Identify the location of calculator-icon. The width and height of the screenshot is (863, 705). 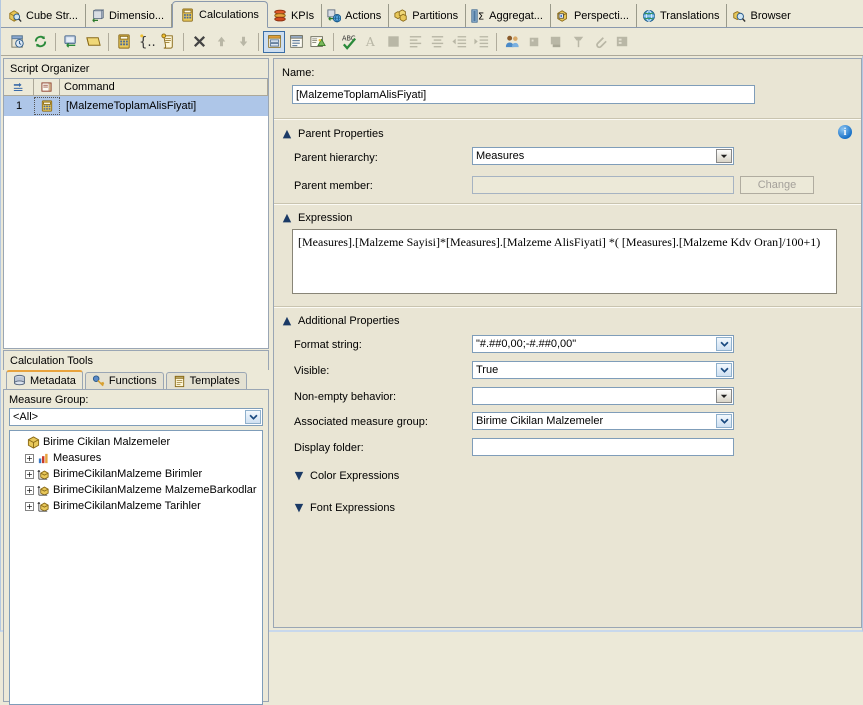
(187, 14).